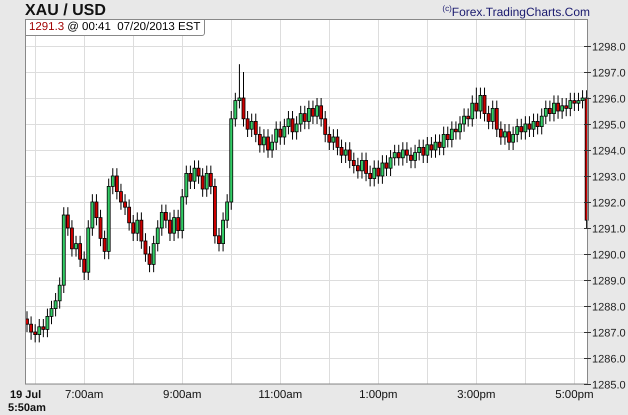 This screenshot has height=415, width=628. I want to click on timestamp: @ 00:41 07/20/2013 EST, so click(133, 27).